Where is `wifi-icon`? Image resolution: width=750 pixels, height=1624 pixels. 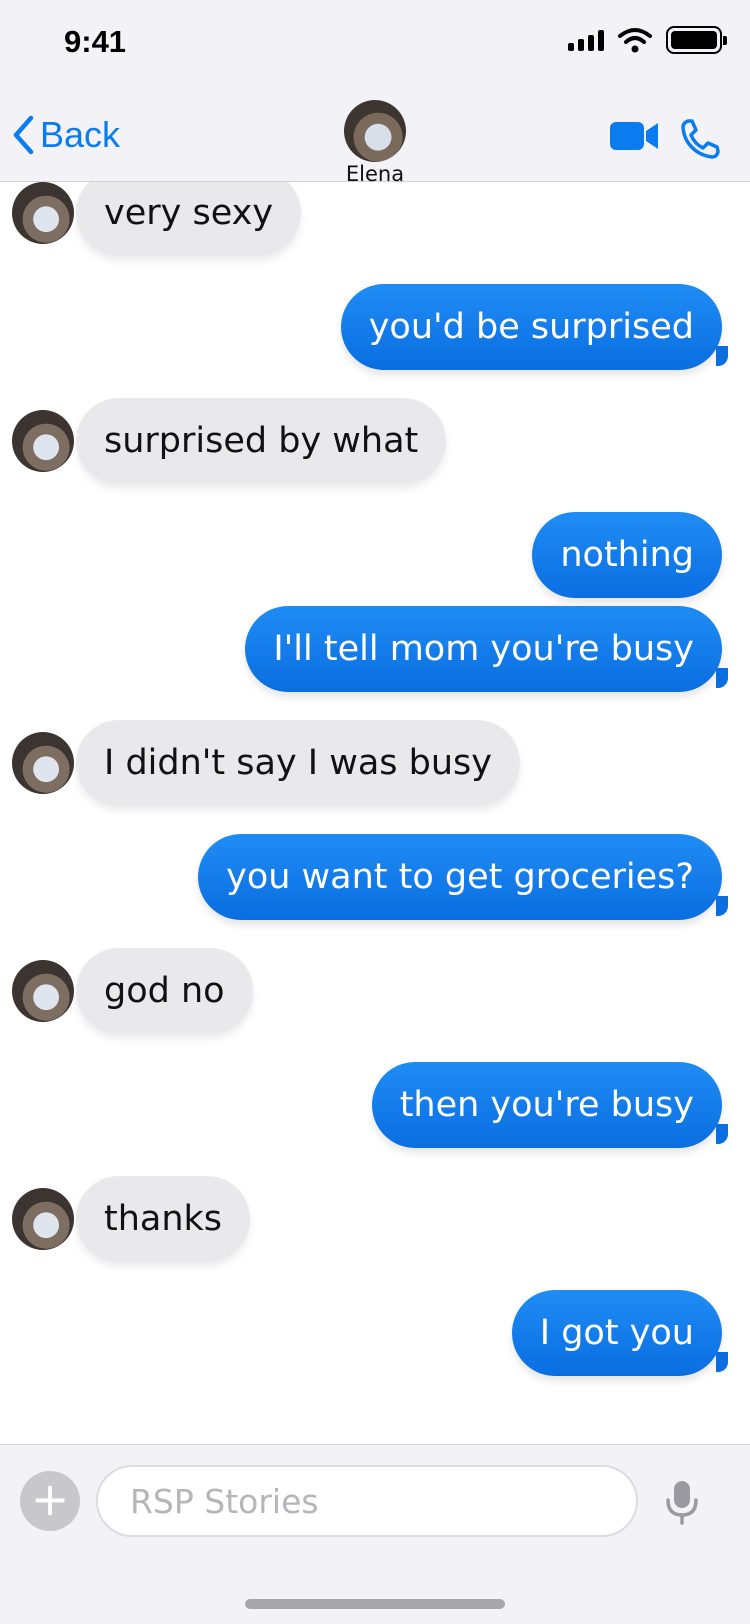
wifi-icon is located at coordinates (635, 40).